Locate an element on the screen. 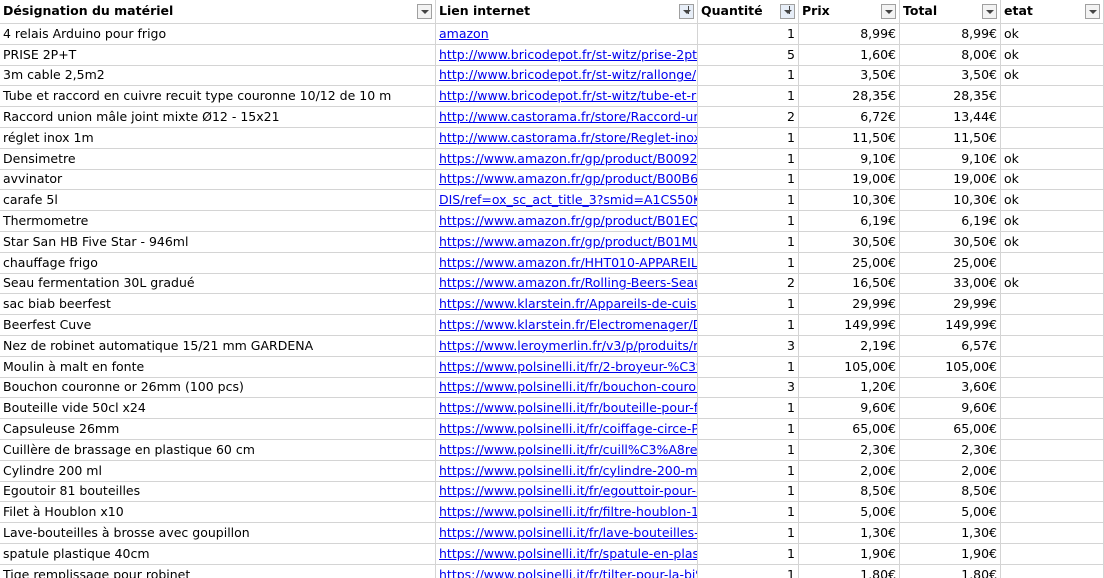  cell-total: 1,80€ is located at coordinates (950, 571).